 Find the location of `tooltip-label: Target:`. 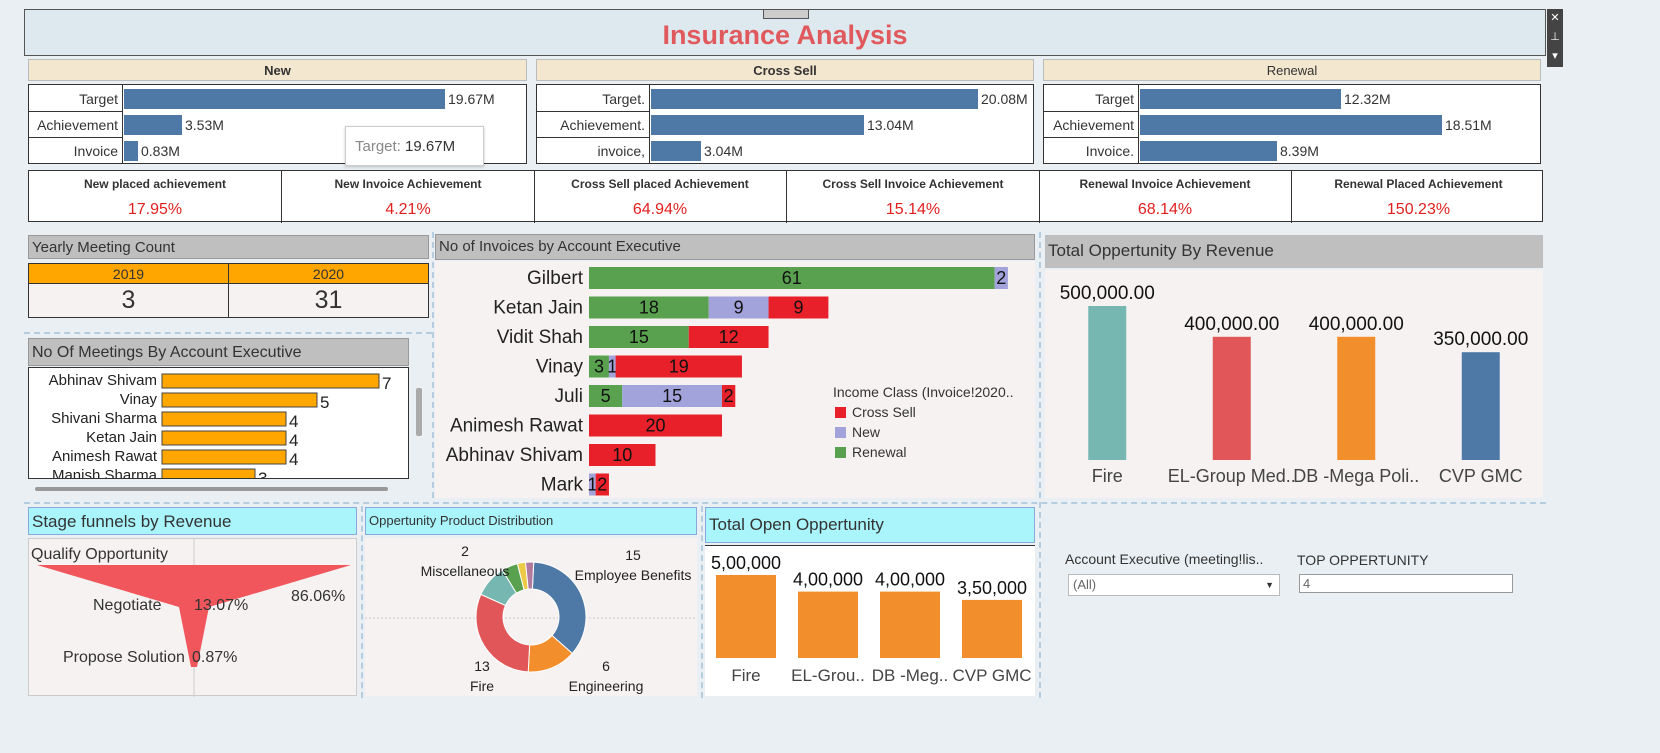

tooltip-label: Target: is located at coordinates (378, 146).